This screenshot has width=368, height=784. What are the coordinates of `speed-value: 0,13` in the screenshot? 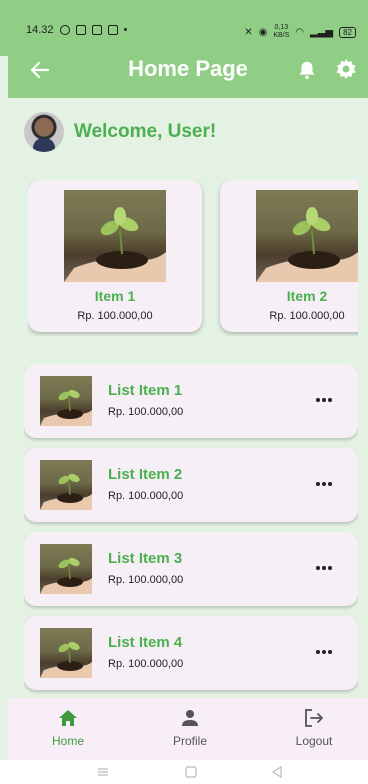 It's located at (281, 27).